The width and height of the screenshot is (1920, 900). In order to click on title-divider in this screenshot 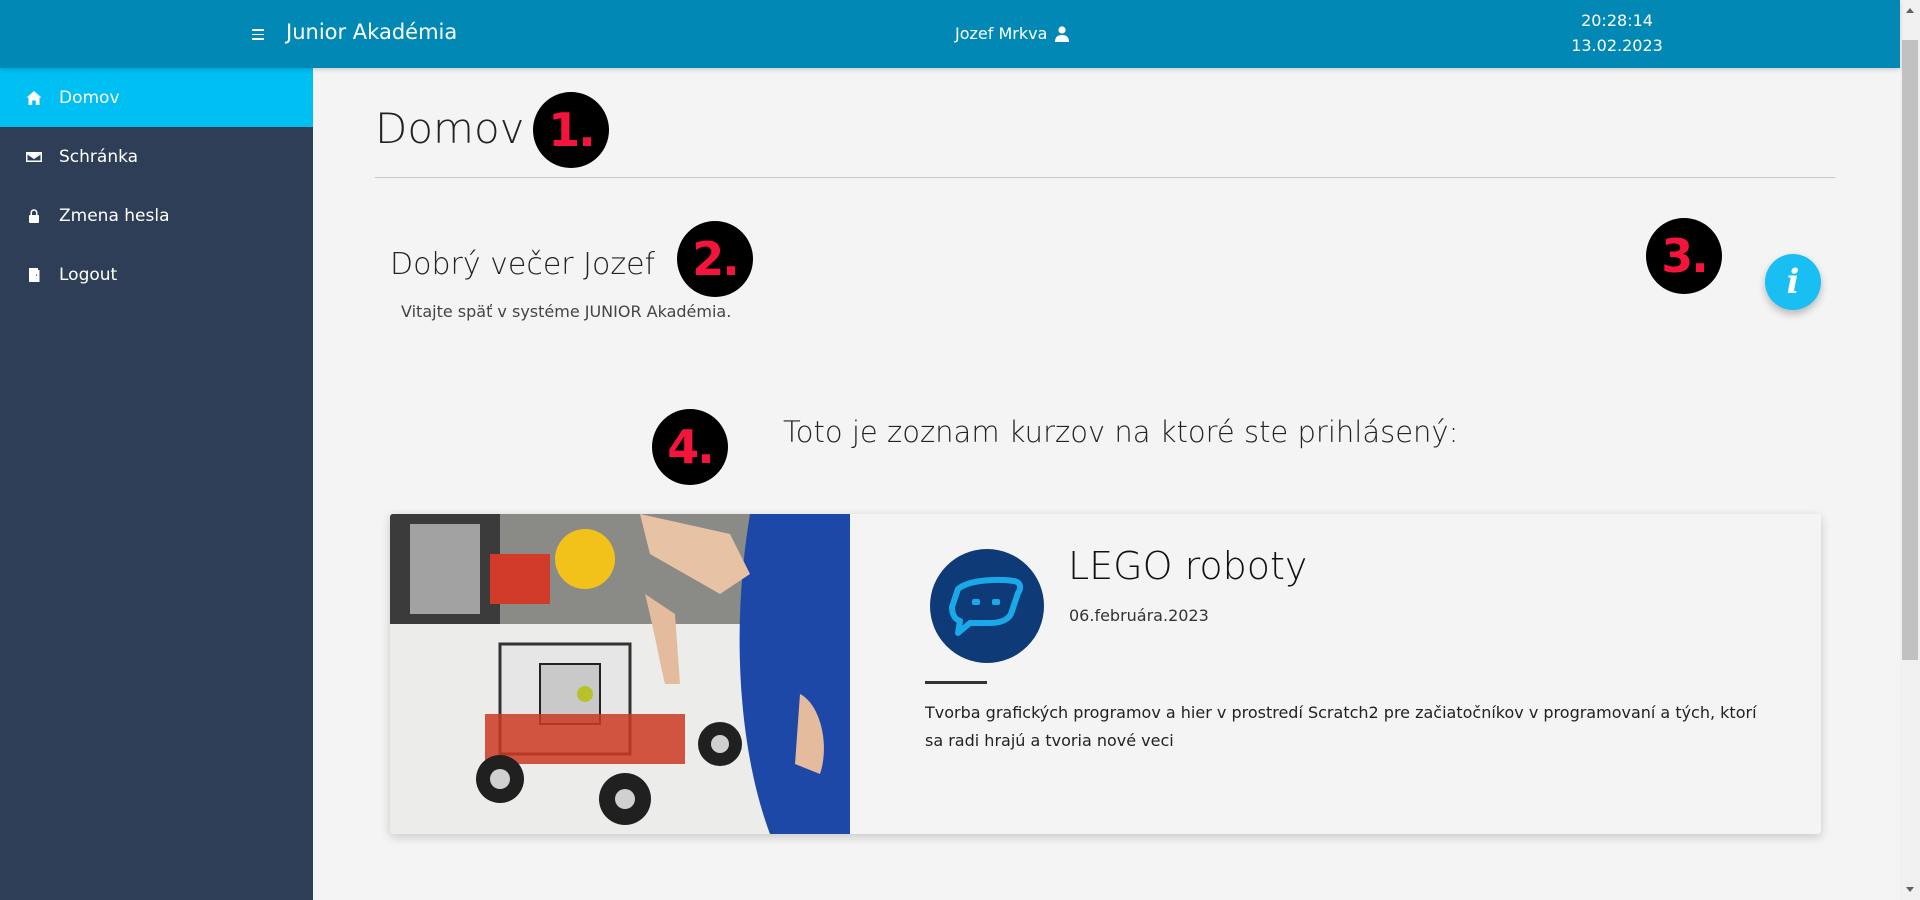, I will do `click(1105, 177)`.